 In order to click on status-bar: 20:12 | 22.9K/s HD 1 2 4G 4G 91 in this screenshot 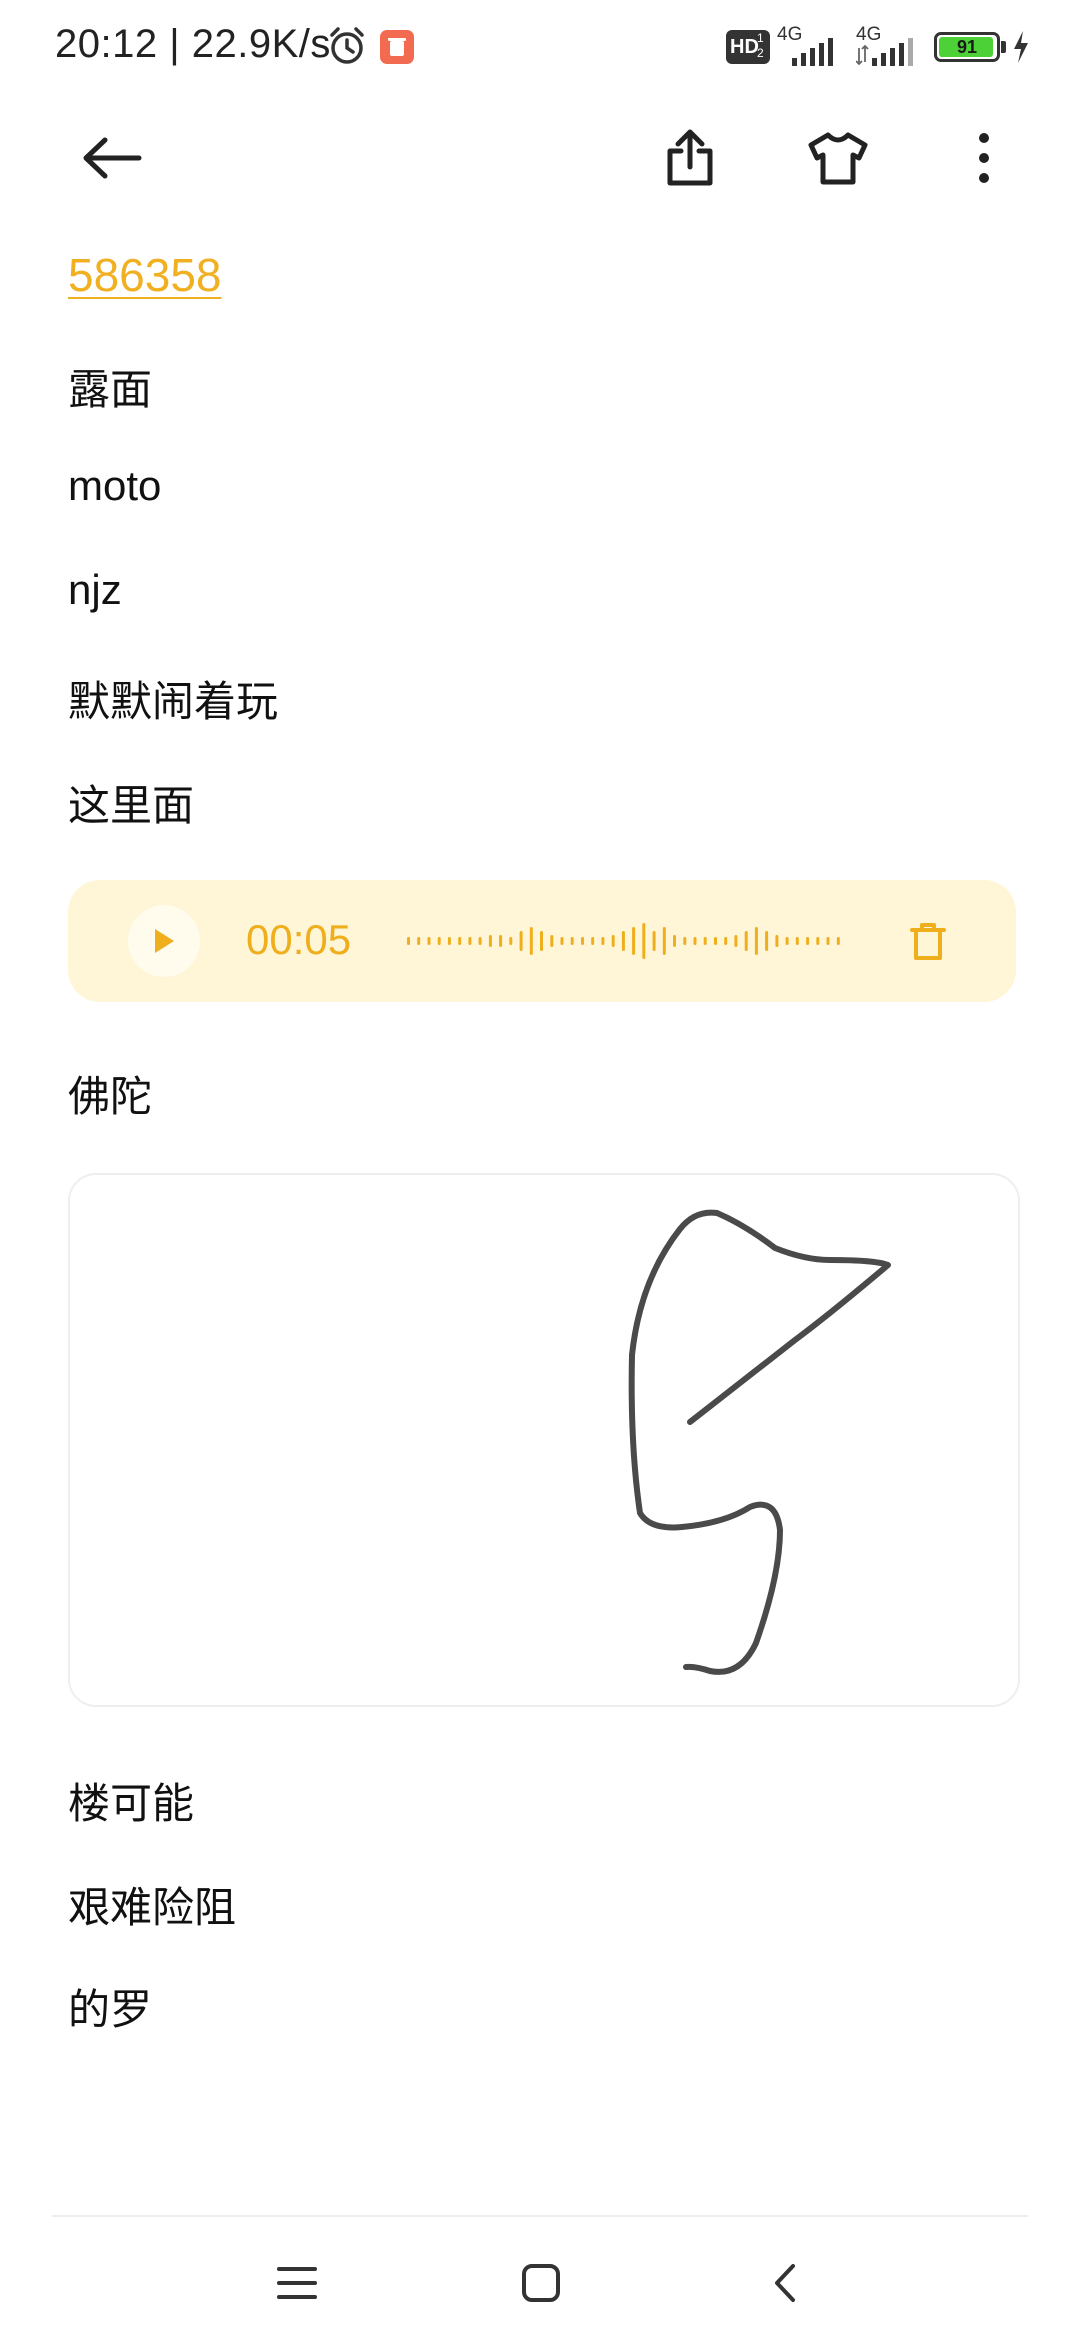, I will do `click(540, 48)`.